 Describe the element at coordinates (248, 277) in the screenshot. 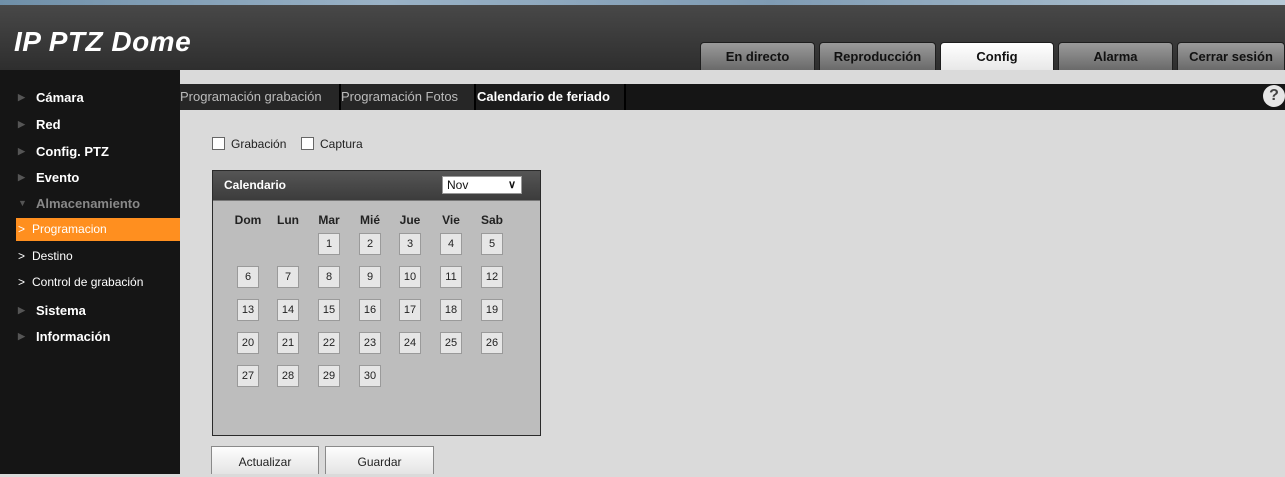

I see `calendar-day-cell: 6` at that location.